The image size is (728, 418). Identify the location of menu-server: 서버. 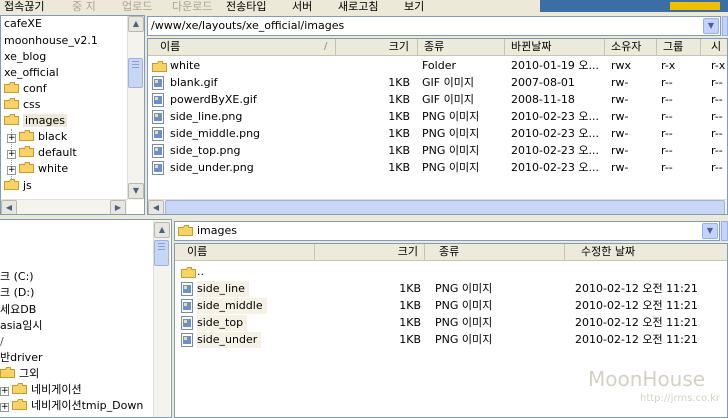
(302, 6).